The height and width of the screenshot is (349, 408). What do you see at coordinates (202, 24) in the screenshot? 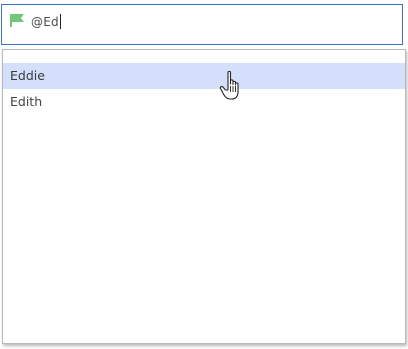
I see `mention-input: @Ed` at bounding box center [202, 24].